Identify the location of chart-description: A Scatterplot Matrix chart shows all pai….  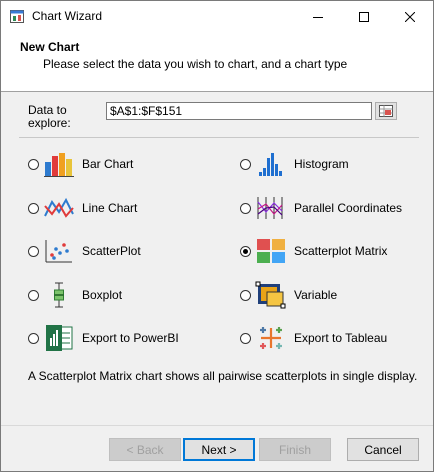
(223, 376).